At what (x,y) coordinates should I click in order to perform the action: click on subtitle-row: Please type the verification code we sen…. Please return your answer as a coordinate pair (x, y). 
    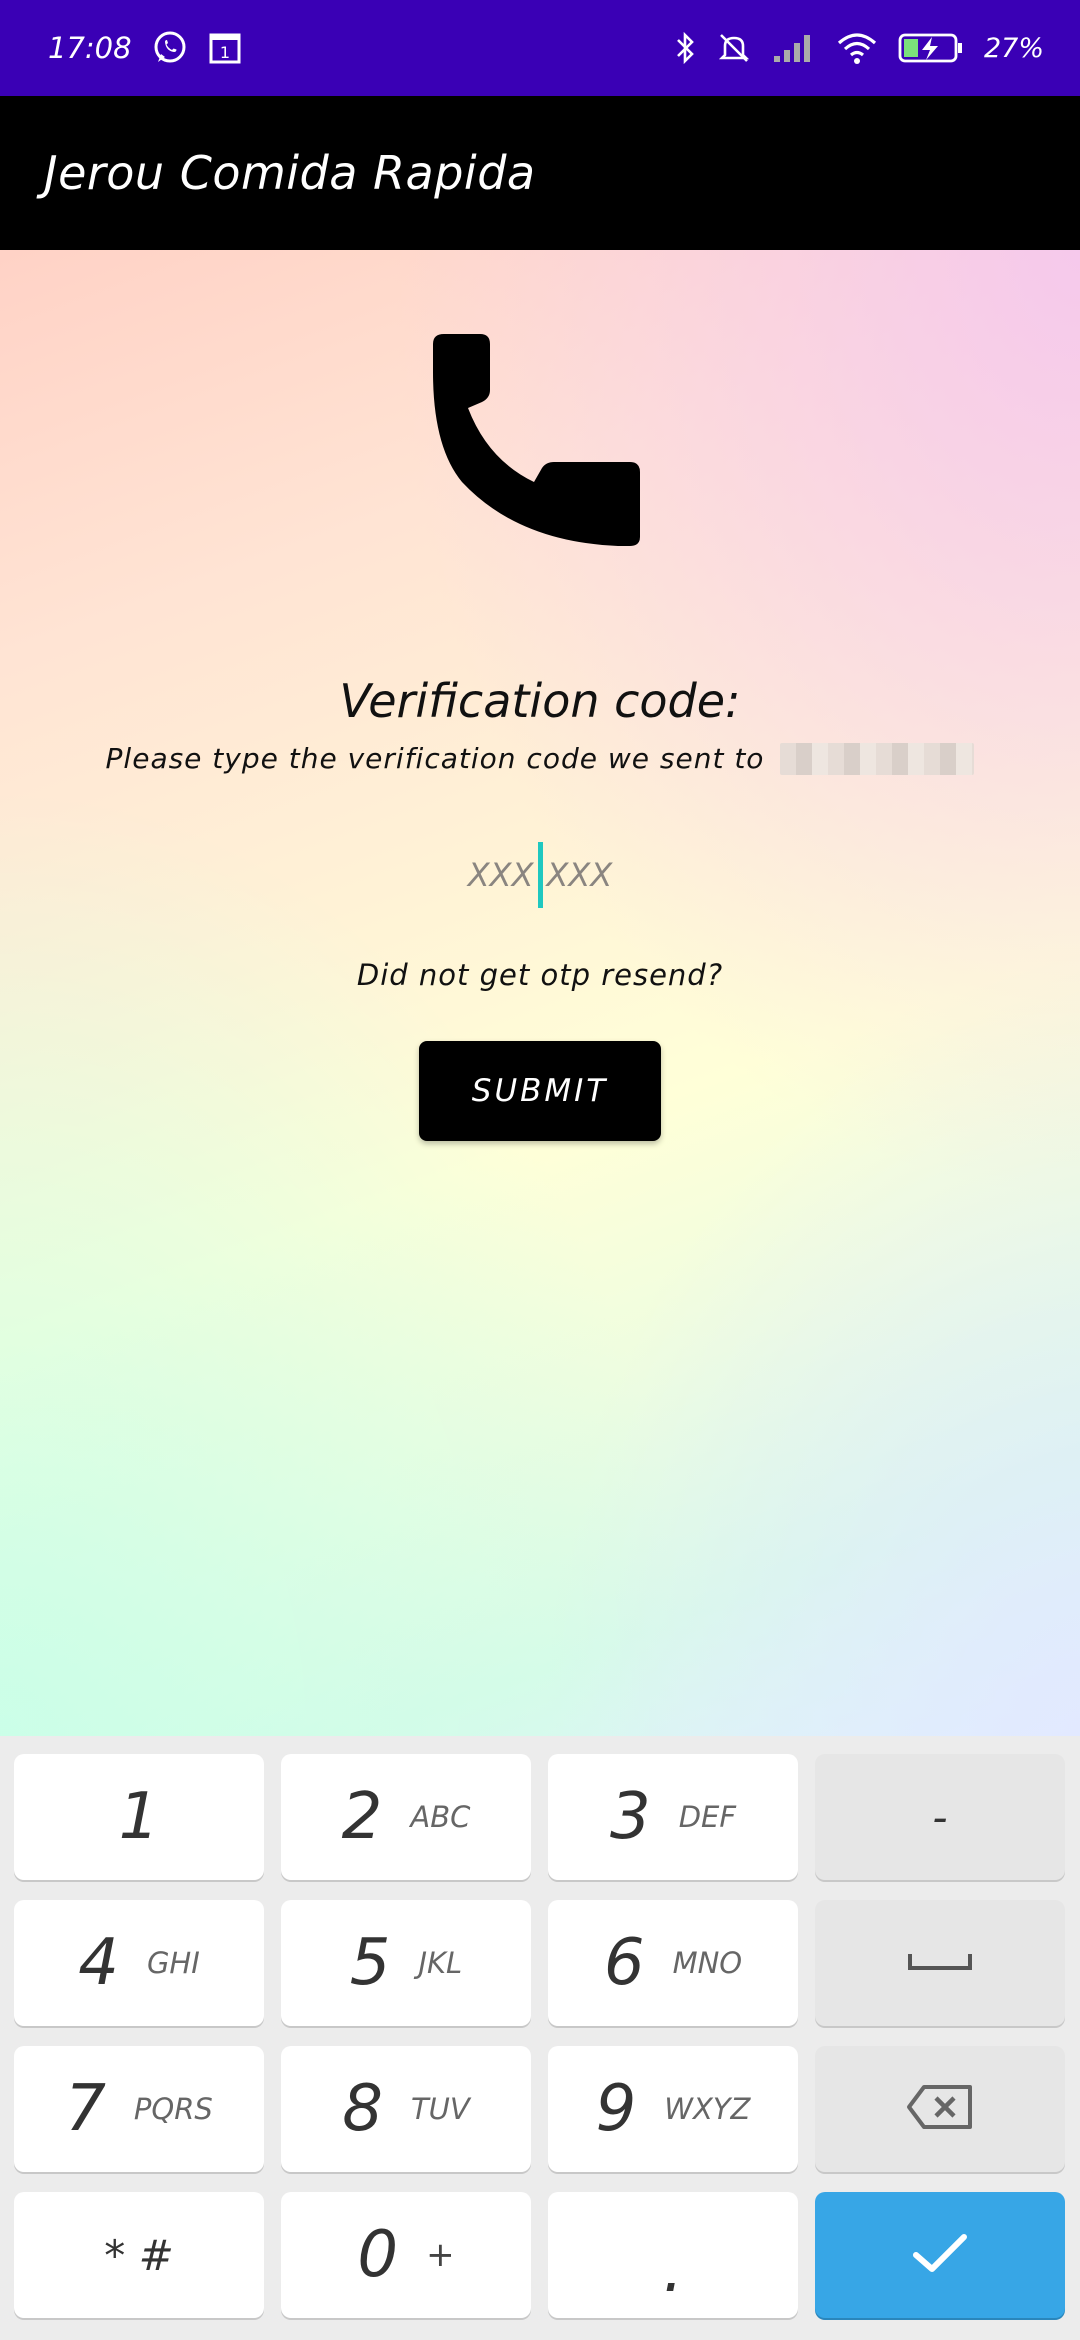
    Looking at the image, I should click on (540, 758).